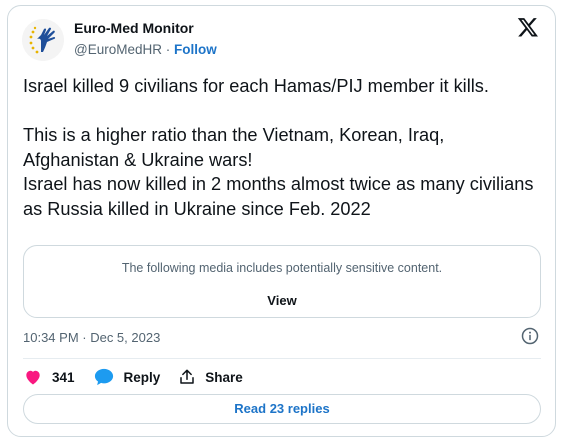  I want to click on share-upload-icon, so click(187, 376).